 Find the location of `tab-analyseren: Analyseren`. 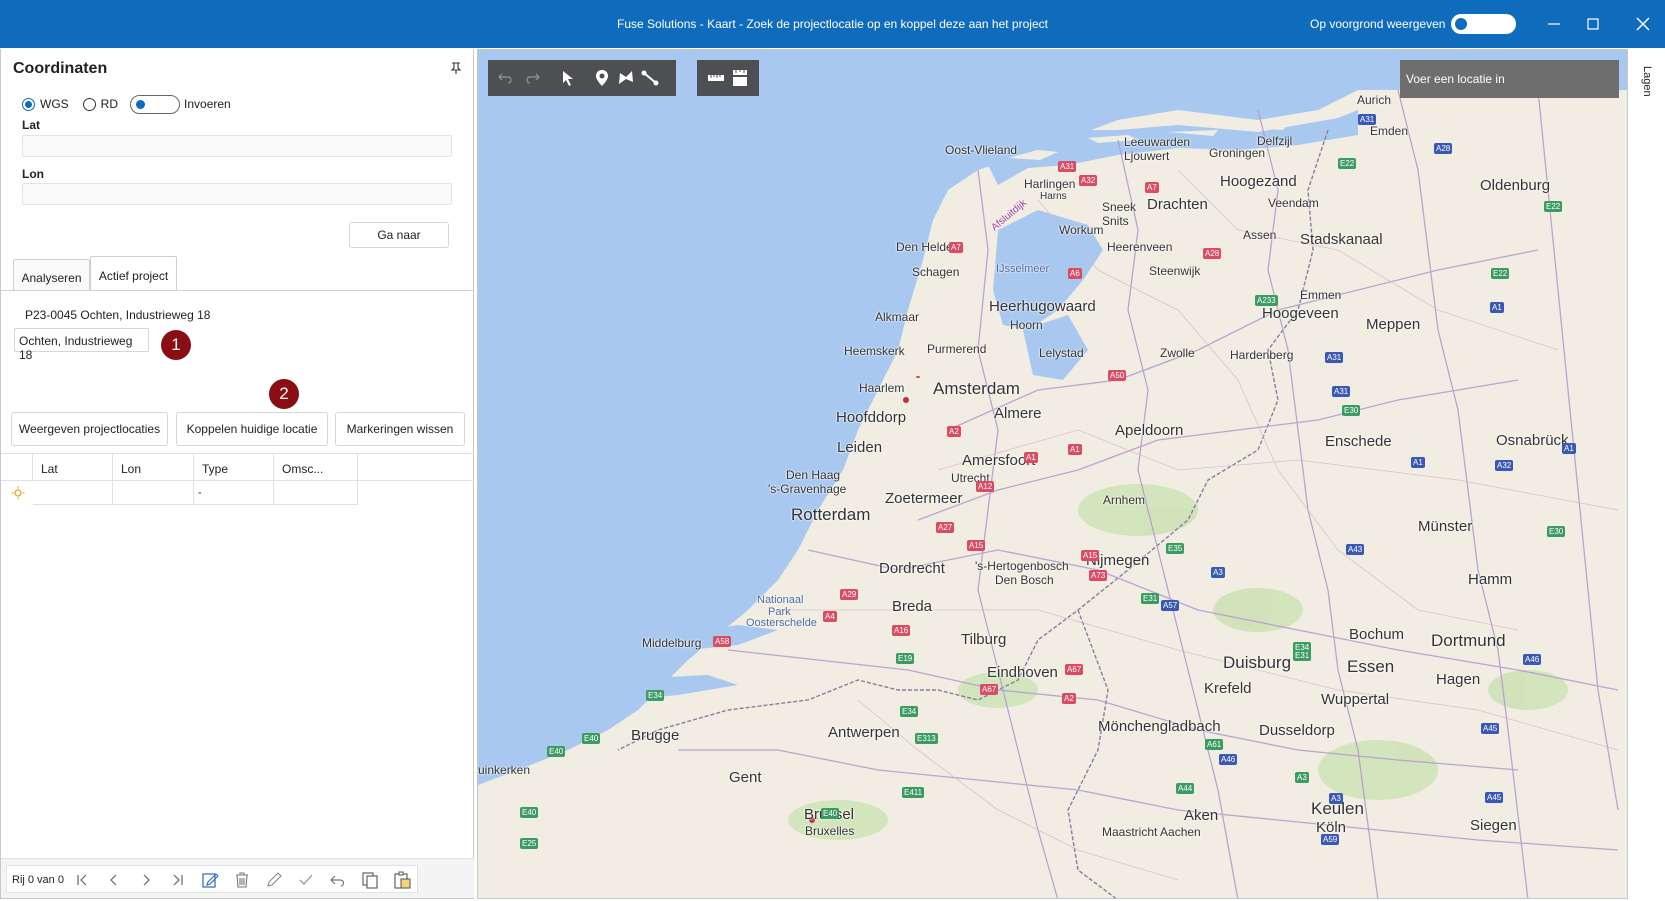

tab-analyseren: Analyseren is located at coordinates (51, 275).